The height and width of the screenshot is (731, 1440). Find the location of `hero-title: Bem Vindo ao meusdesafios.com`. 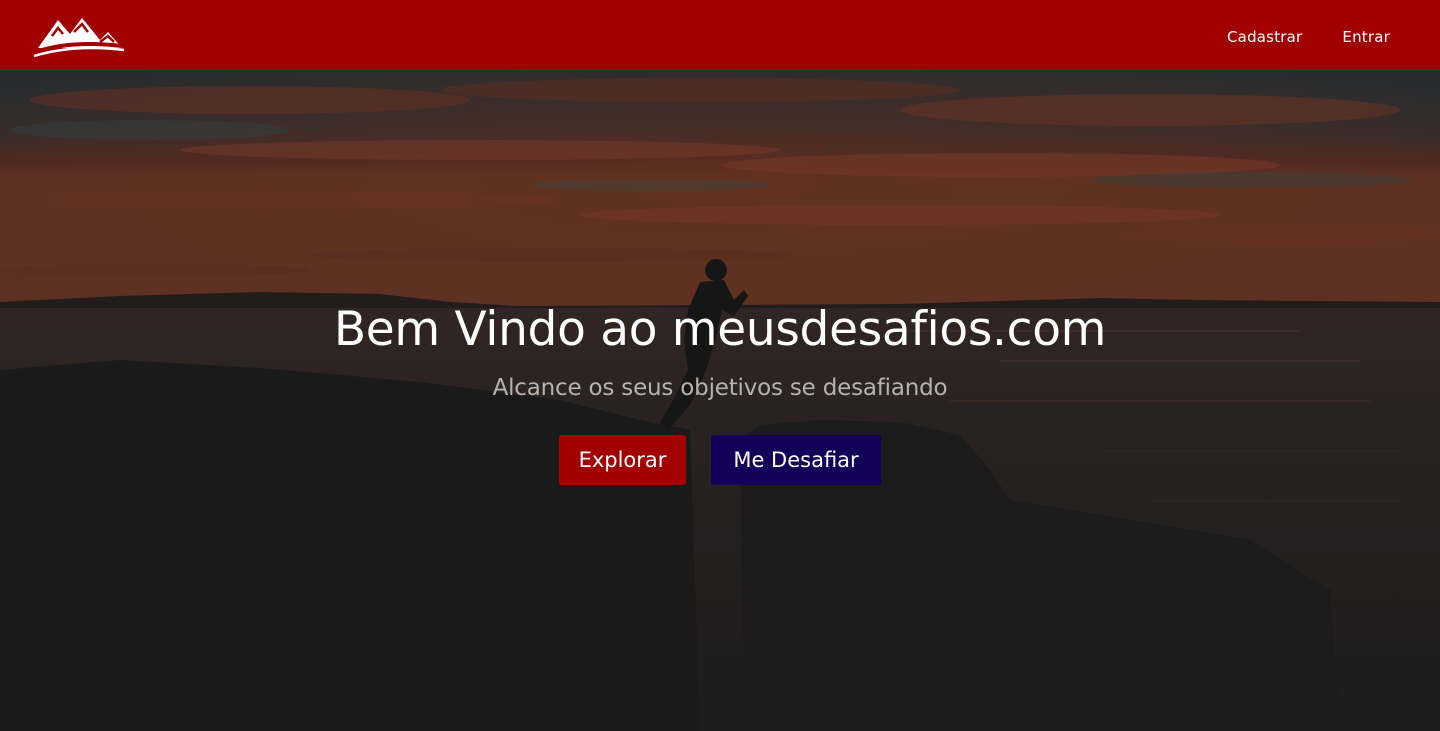

hero-title: Bem Vindo ao meusdesafios.com is located at coordinates (720, 329).